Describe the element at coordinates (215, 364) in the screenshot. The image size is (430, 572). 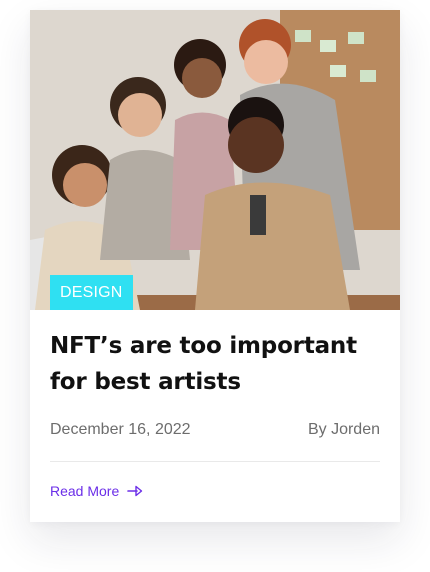
I see `post-title: NFT’s are too important for best artists` at that location.